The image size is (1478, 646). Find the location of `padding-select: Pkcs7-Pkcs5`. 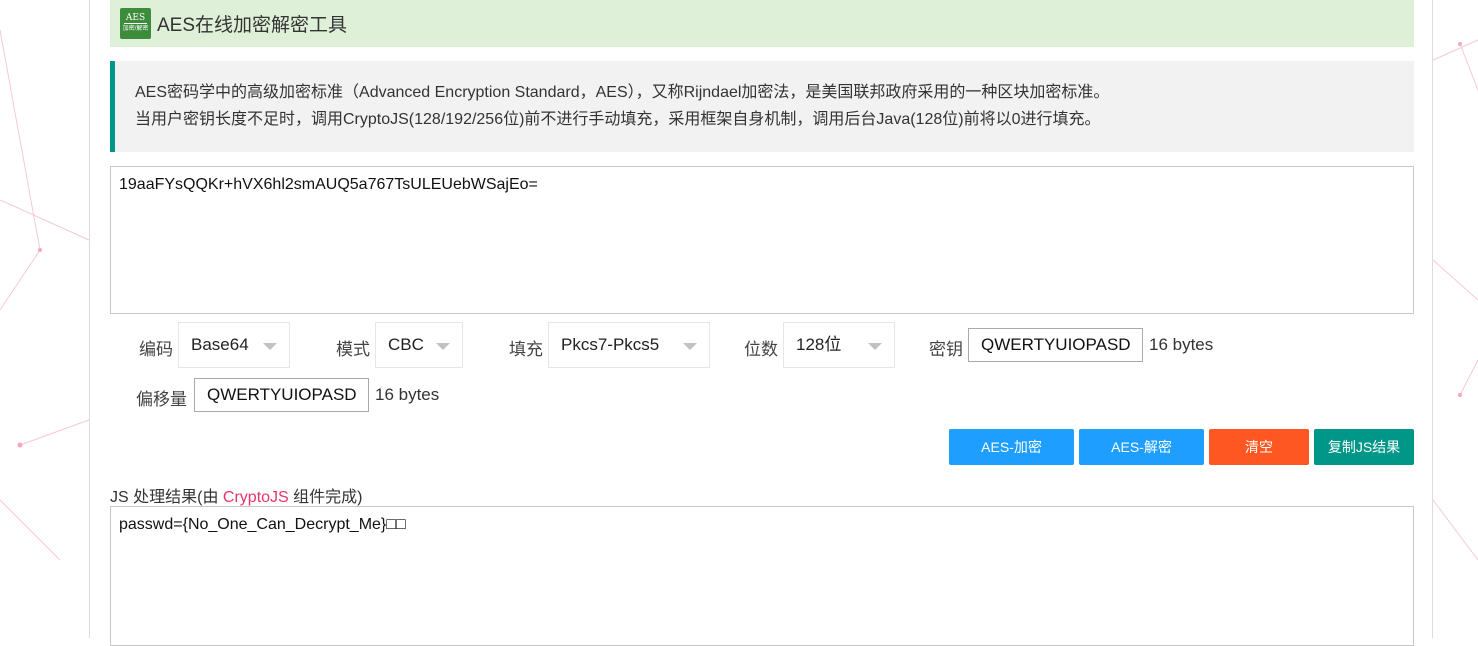

padding-select: Pkcs7-Pkcs5 is located at coordinates (629, 345).